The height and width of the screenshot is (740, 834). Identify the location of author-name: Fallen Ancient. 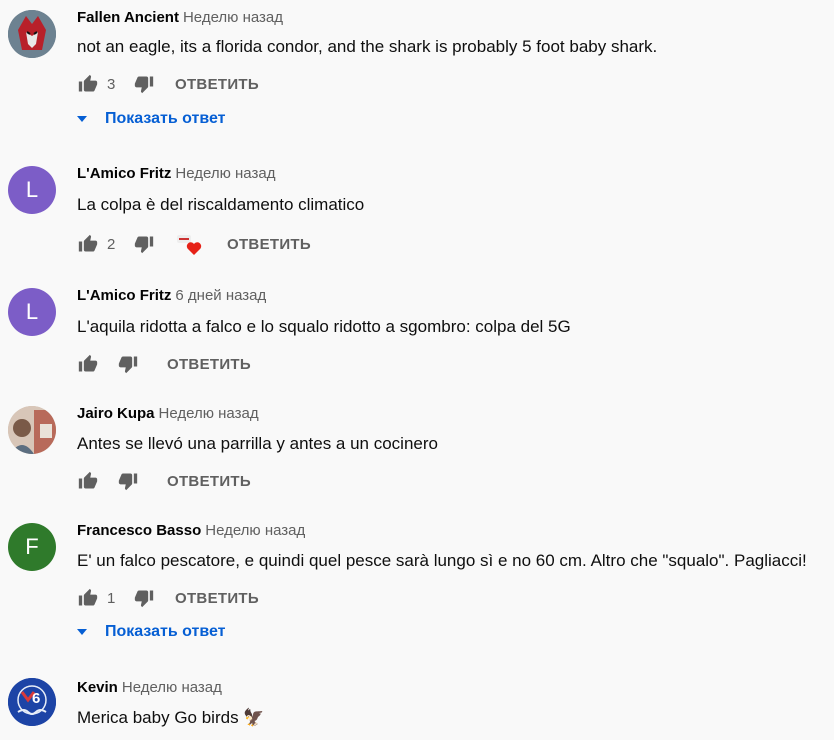
(128, 17).